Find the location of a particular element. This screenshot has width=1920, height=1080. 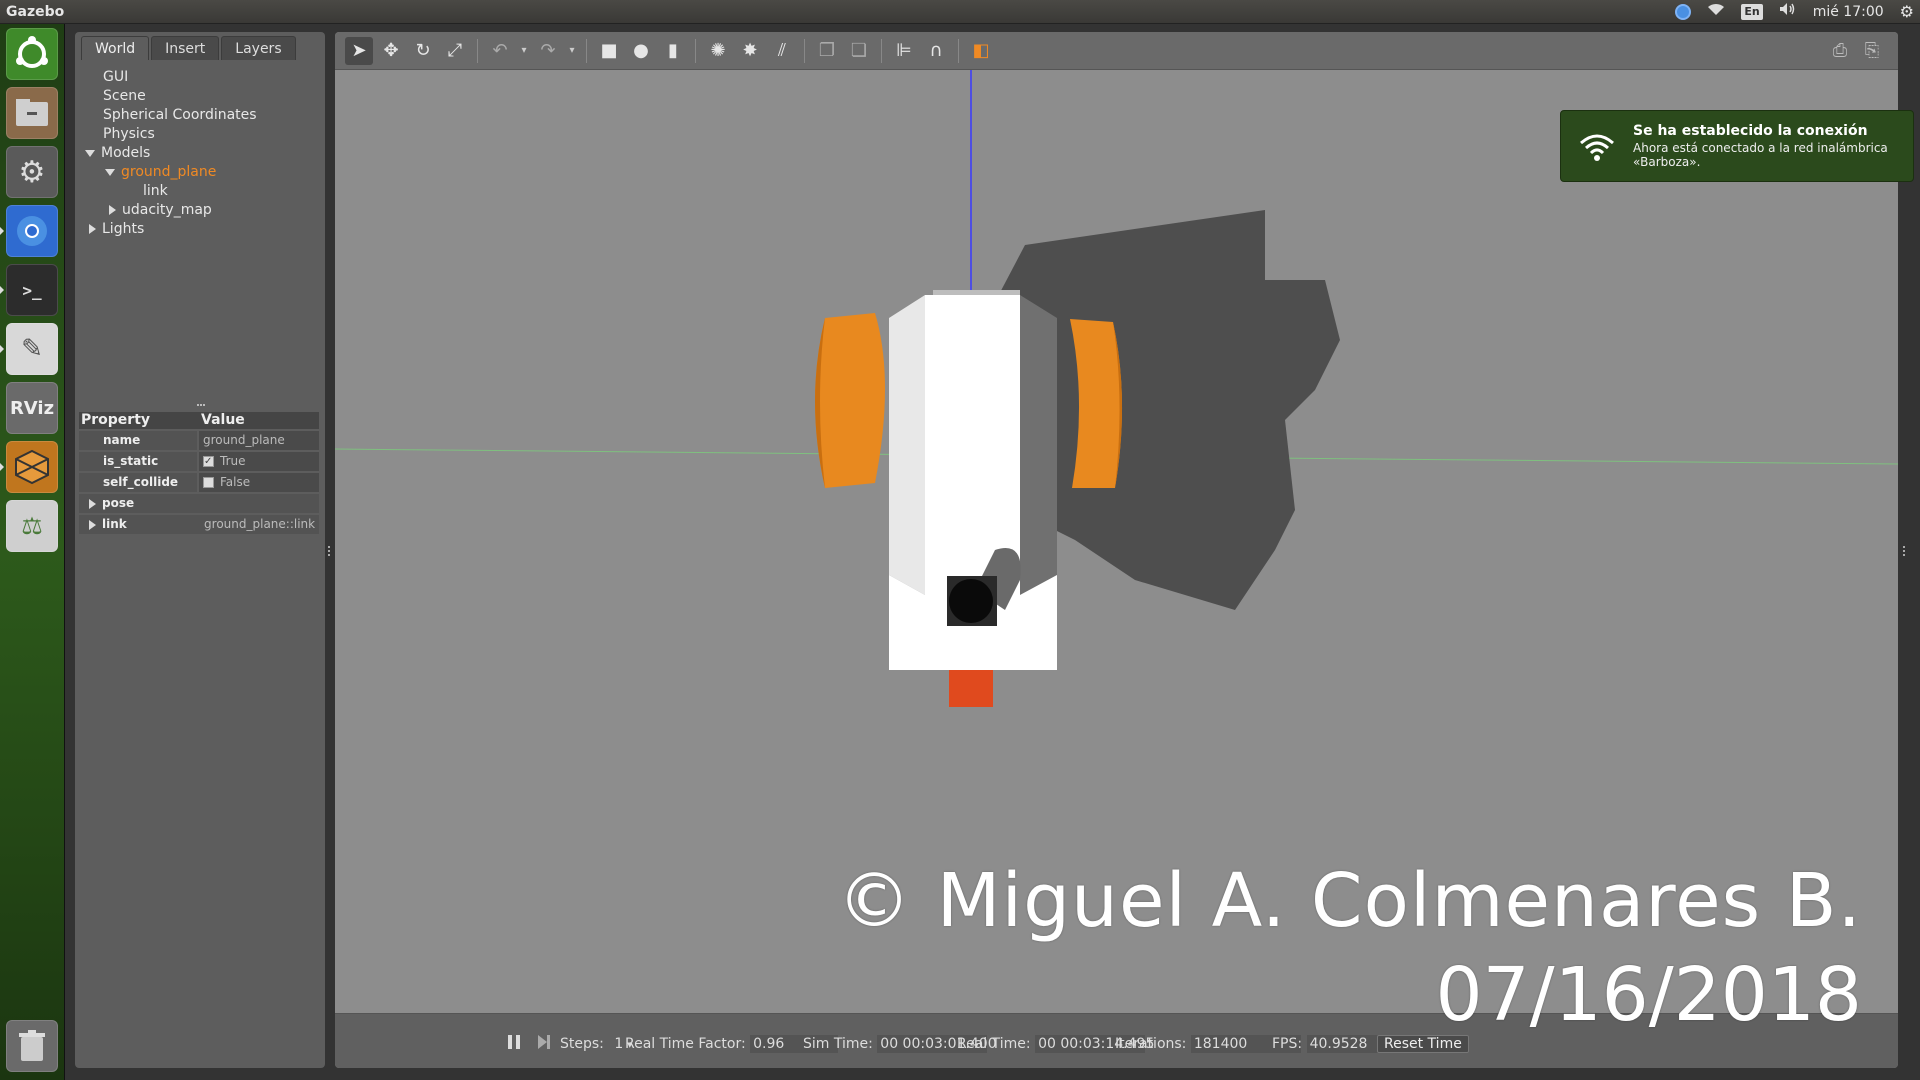

keyboard-layout-indicator: En is located at coordinates (1752, 12).